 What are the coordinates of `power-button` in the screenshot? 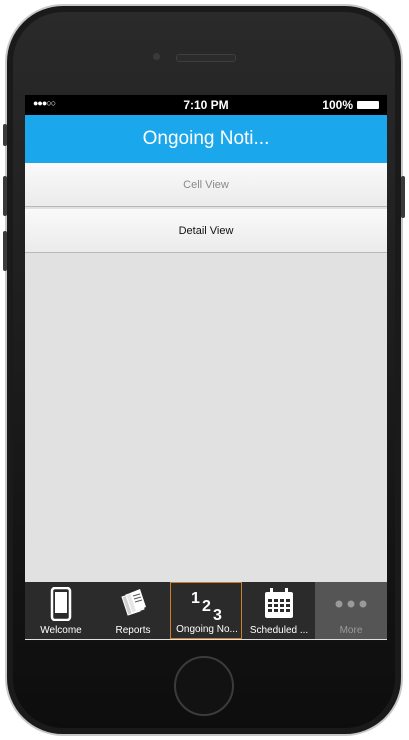 It's located at (403, 197).